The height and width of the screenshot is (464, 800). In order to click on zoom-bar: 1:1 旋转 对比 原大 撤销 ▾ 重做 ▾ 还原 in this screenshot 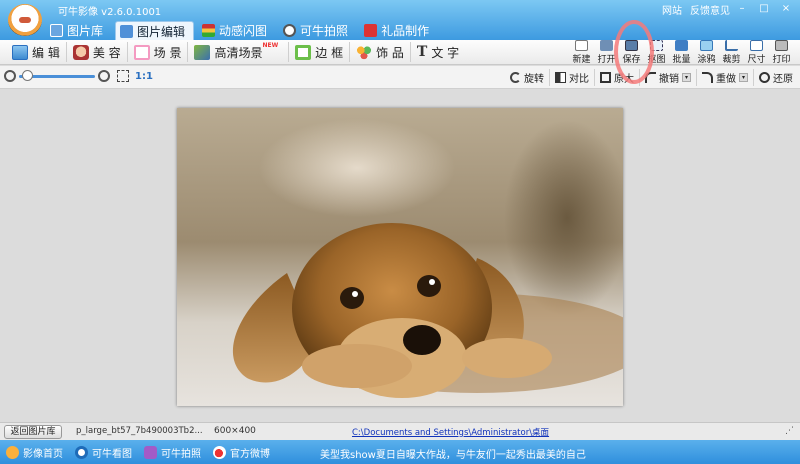, I will do `click(400, 77)`.